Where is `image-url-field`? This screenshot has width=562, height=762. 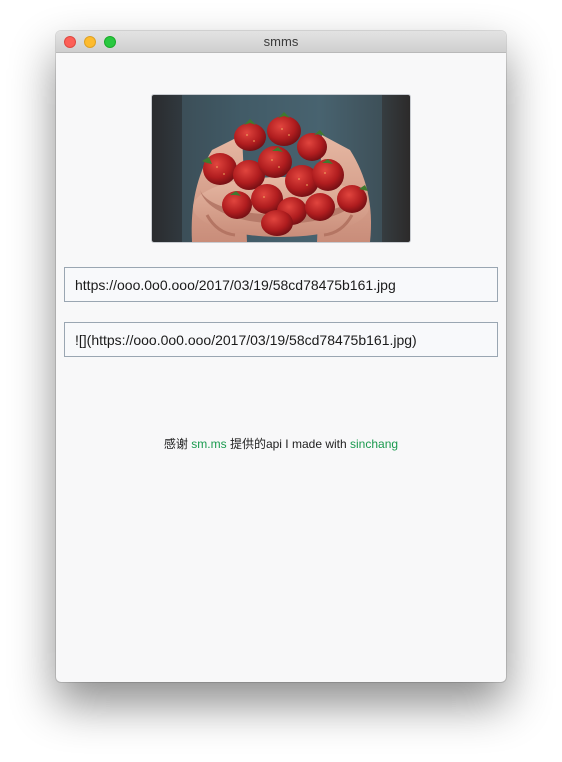 image-url-field is located at coordinates (281, 284).